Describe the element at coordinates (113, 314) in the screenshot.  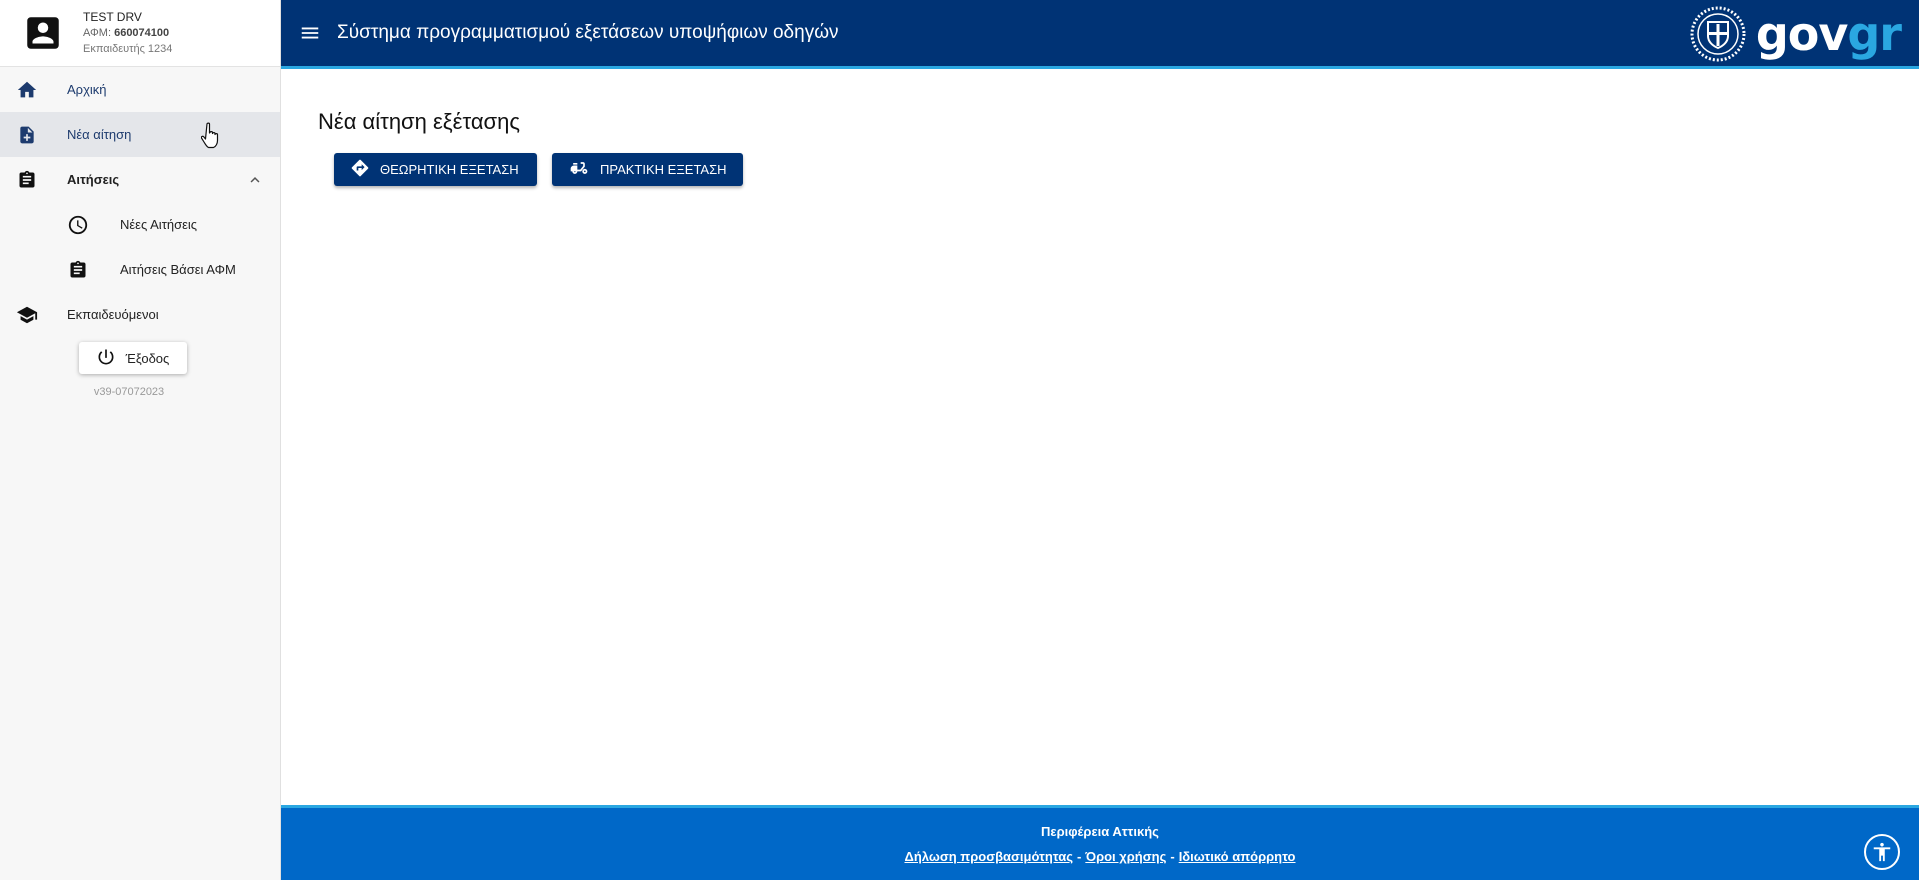
I see `sidebar-item-label: Εκπαιδευόμενοι` at that location.